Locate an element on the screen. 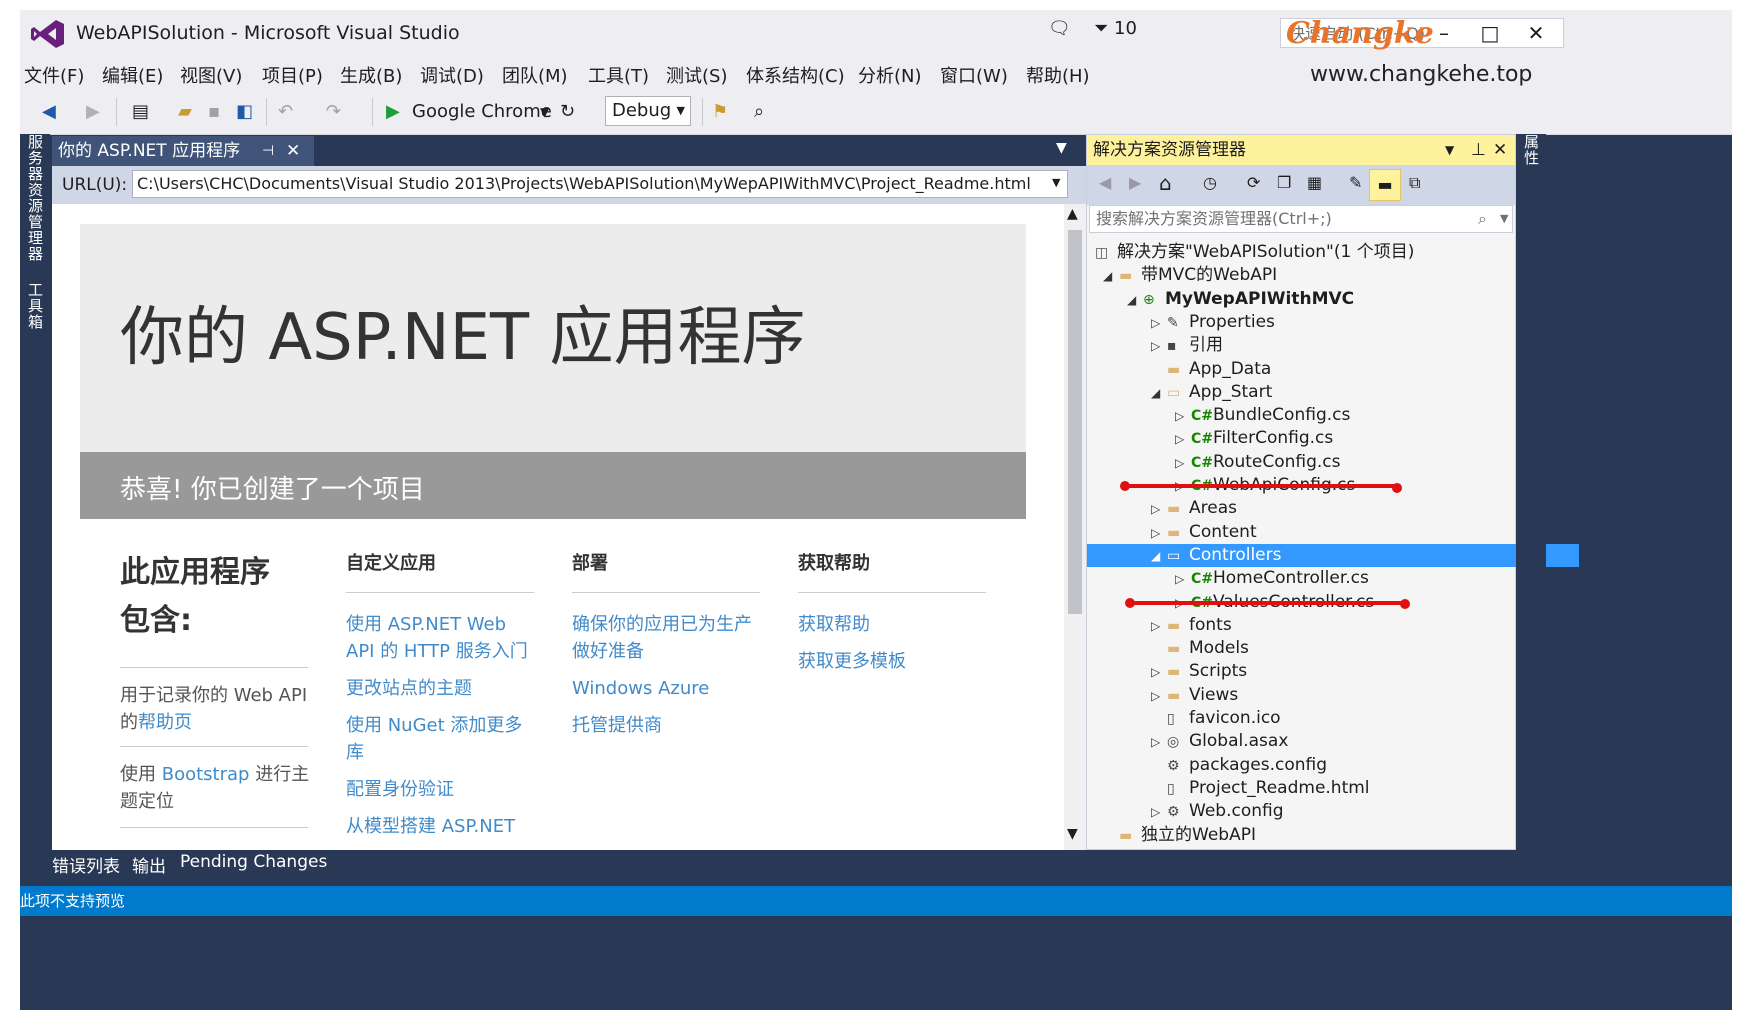 This screenshot has height=1034, width=1749. new-project-icon: ▤ is located at coordinates (140, 112).